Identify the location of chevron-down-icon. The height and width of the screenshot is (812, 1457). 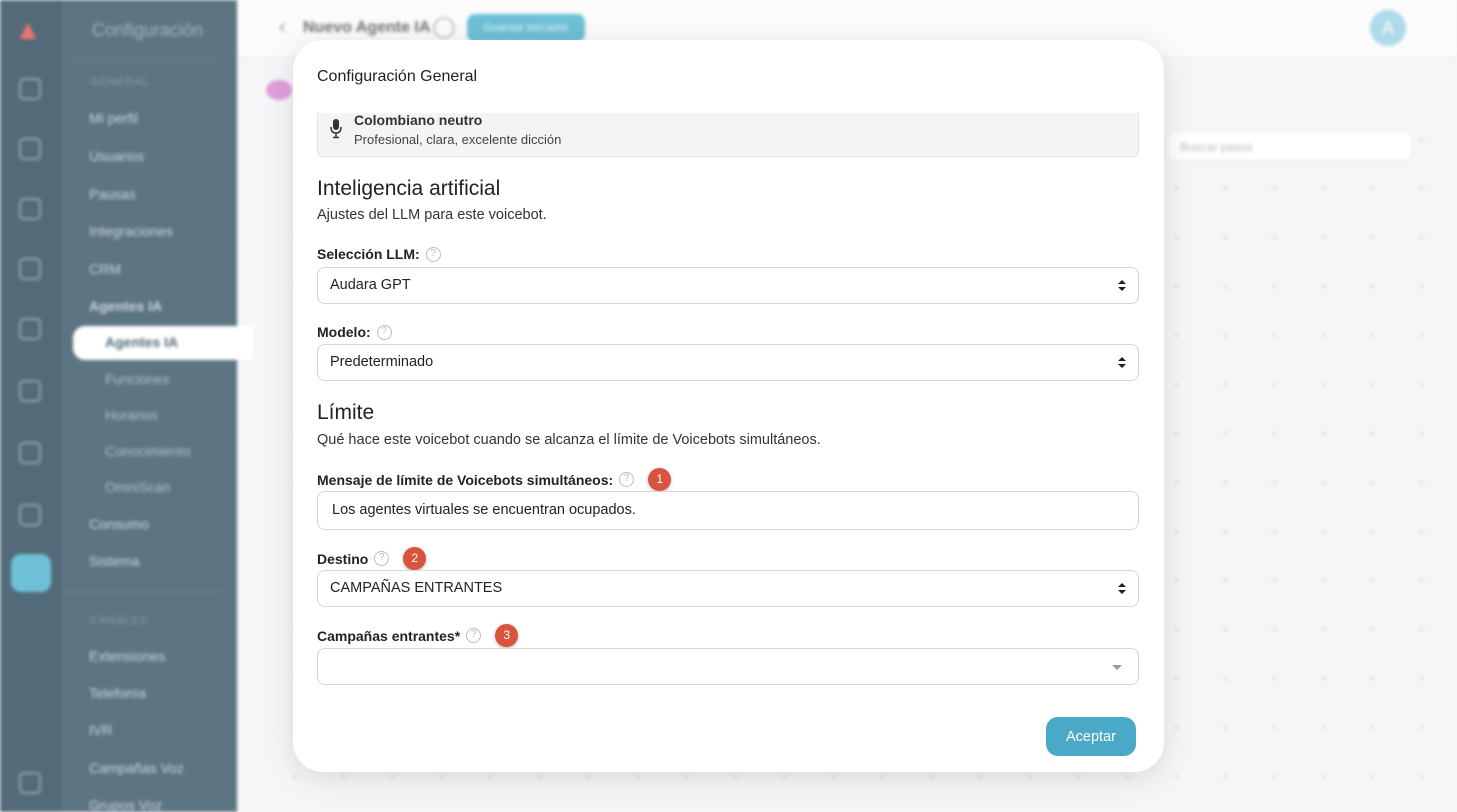
(1117, 667).